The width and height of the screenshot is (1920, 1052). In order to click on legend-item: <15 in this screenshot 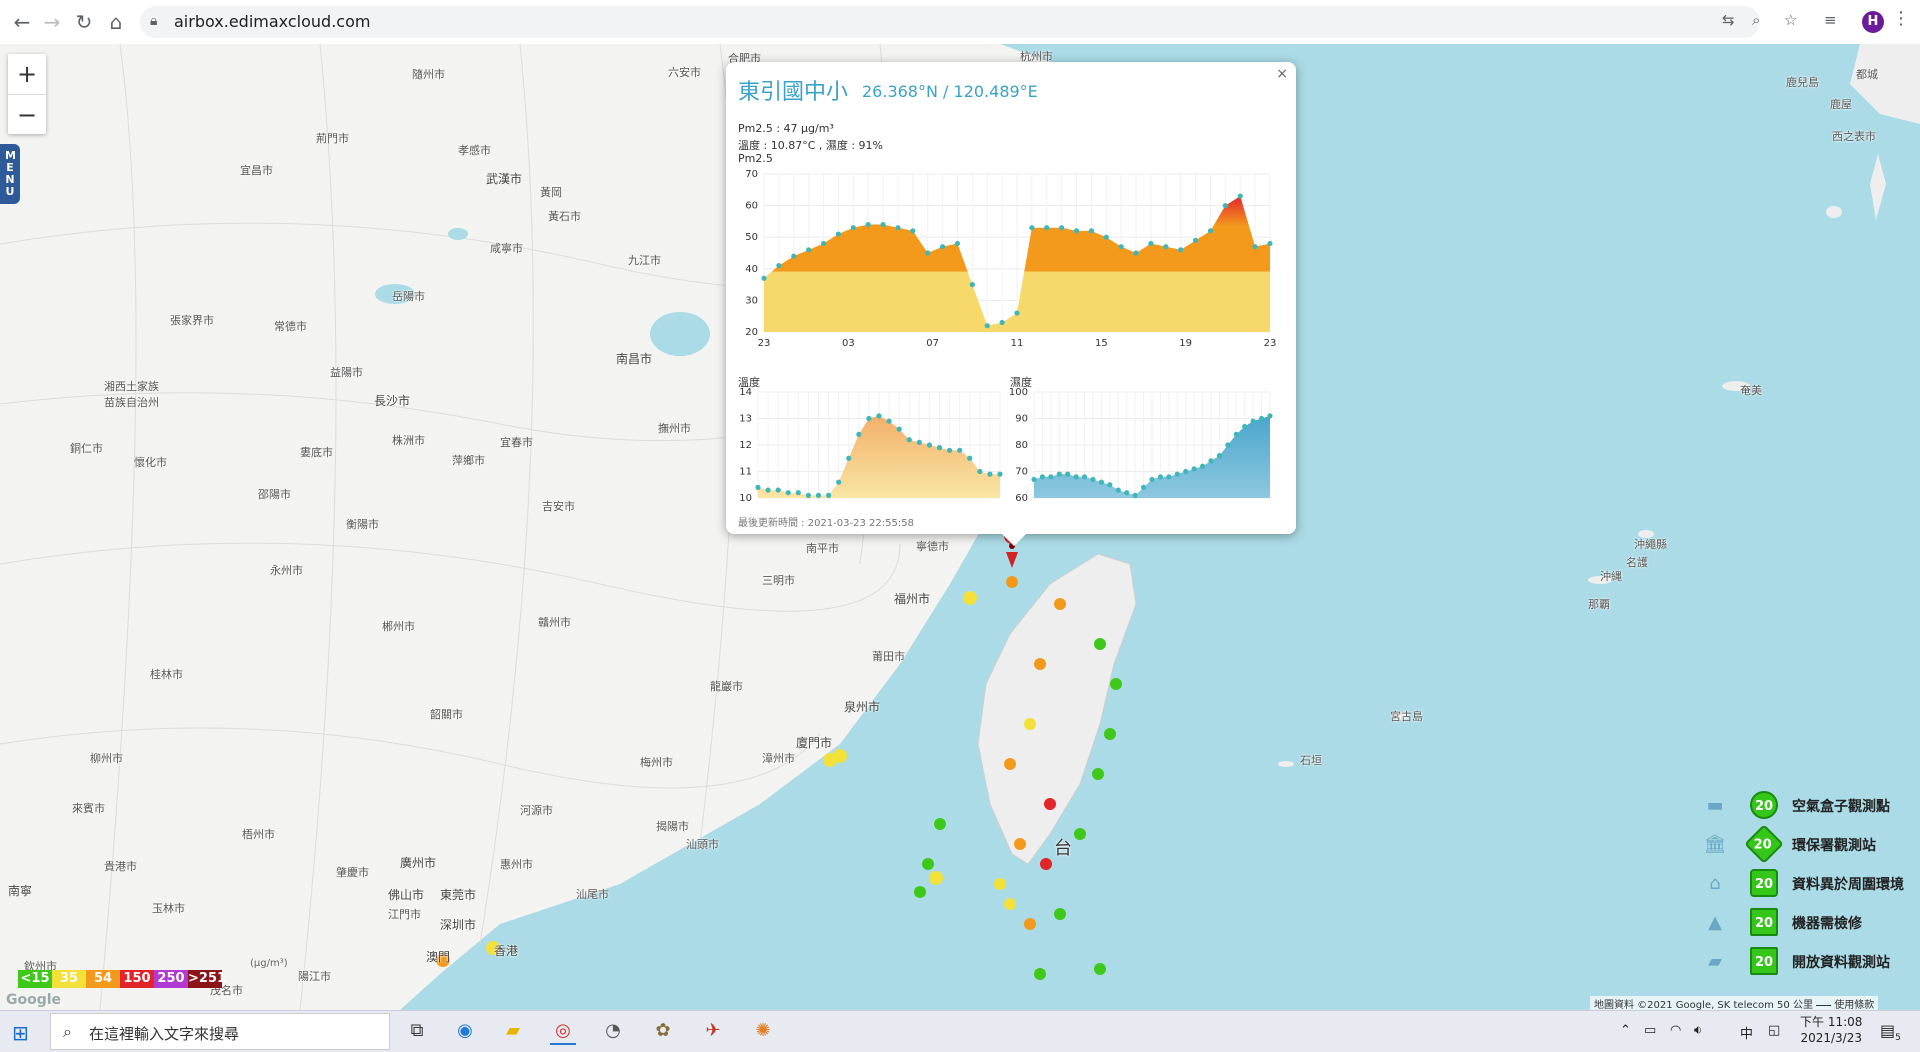, I will do `click(35, 979)`.